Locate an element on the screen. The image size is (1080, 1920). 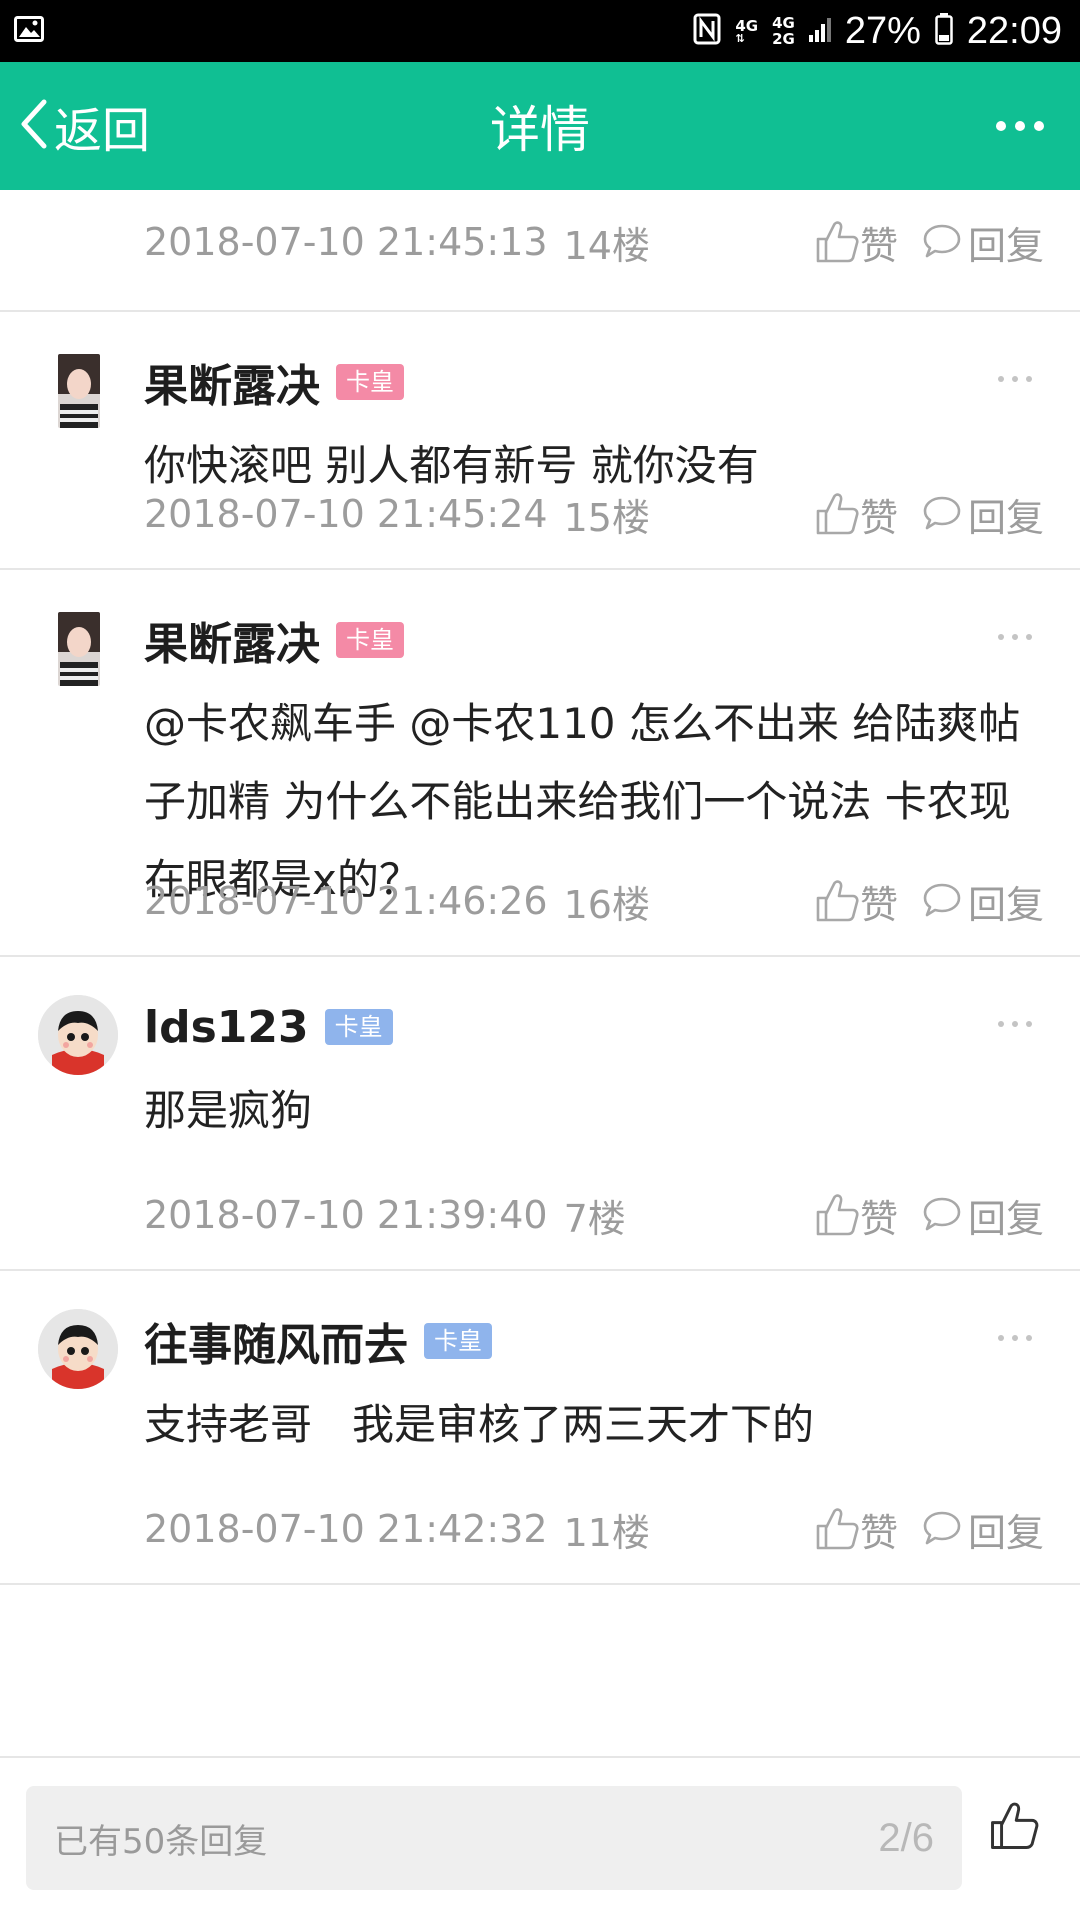
reply-meta: 2018-07-10 21:45:24 15楼 赞 回复 is located at coordinates (594, 514).